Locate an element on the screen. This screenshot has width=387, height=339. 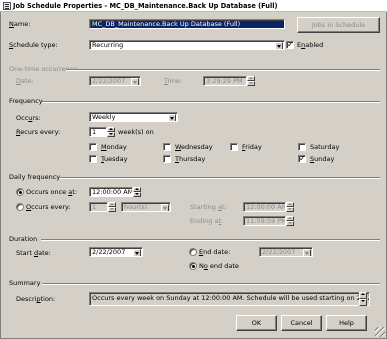
starting-label: Starting at: is located at coordinates (208, 207).